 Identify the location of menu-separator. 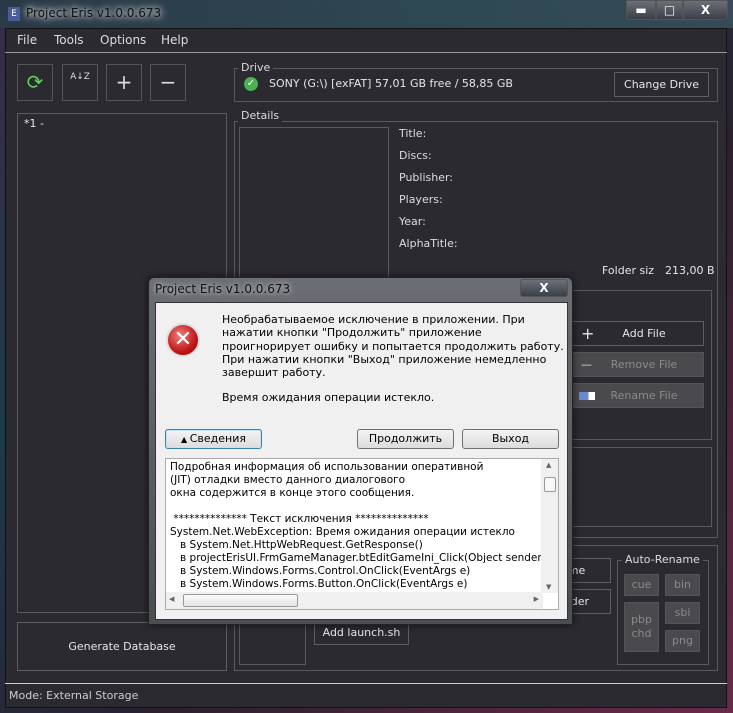
(366, 52).